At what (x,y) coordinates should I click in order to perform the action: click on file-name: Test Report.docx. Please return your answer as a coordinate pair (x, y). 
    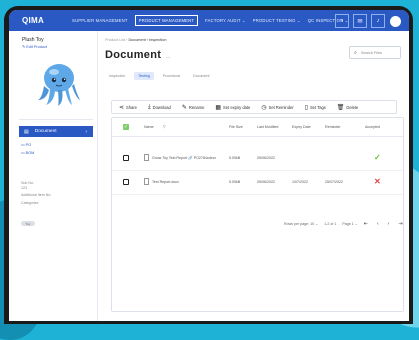
    Looking at the image, I should click on (165, 182).